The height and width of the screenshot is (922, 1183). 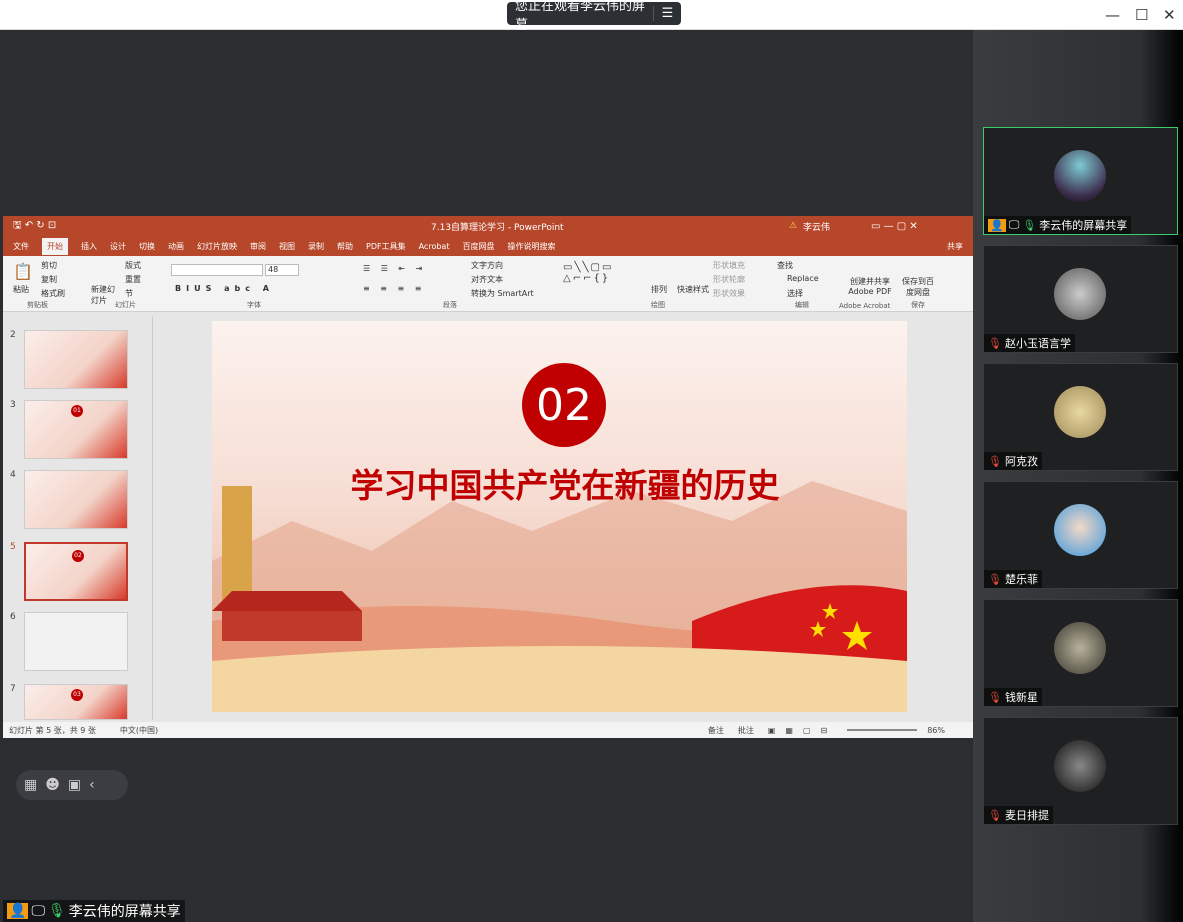 What do you see at coordinates (394, 288) in the screenshot?
I see `align-icons: ≡ ≡ ≡ ≡` at bounding box center [394, 288].